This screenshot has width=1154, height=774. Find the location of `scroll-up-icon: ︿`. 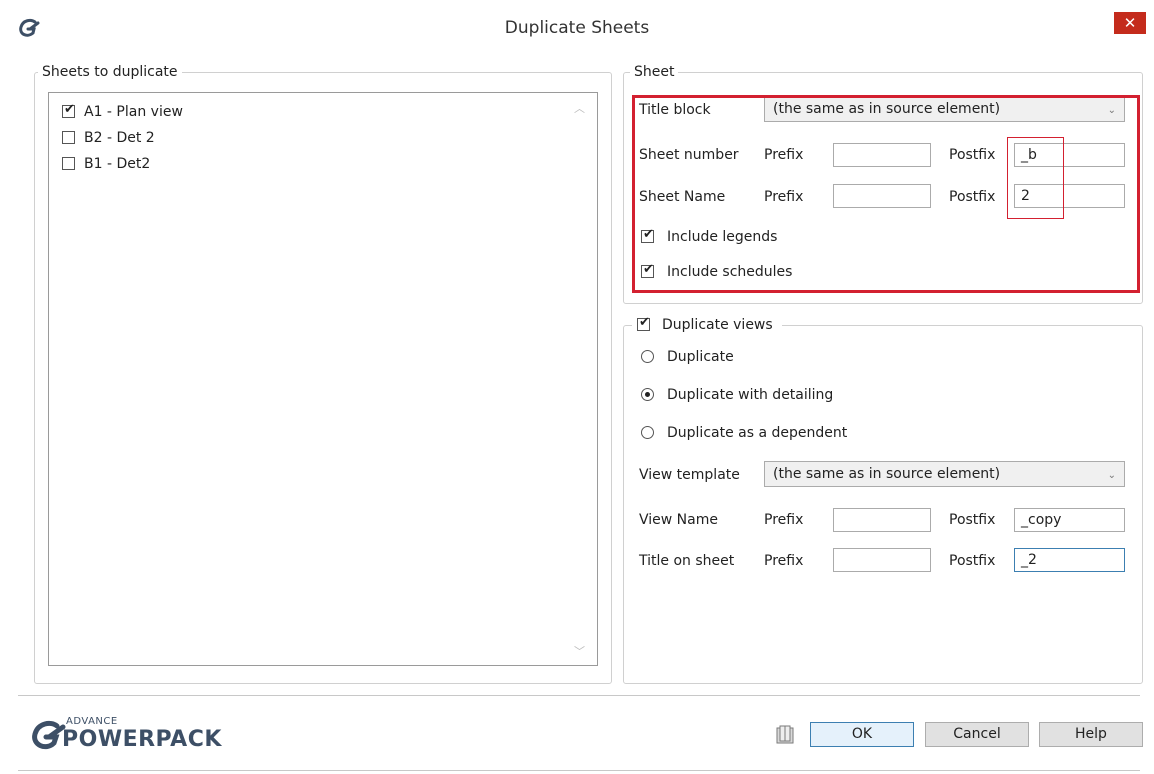

scroll-up-icon: ︿ is located at coordinates (579, 108).